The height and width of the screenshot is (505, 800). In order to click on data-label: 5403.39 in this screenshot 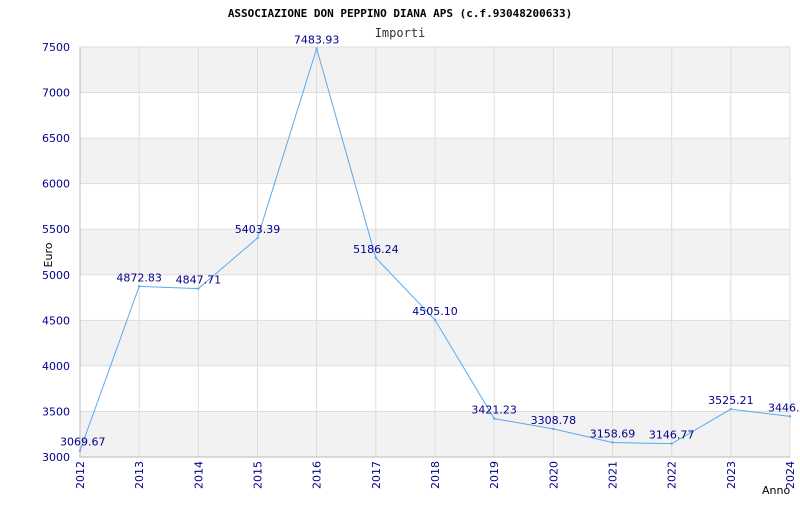, I will do `click(258, 229)`.